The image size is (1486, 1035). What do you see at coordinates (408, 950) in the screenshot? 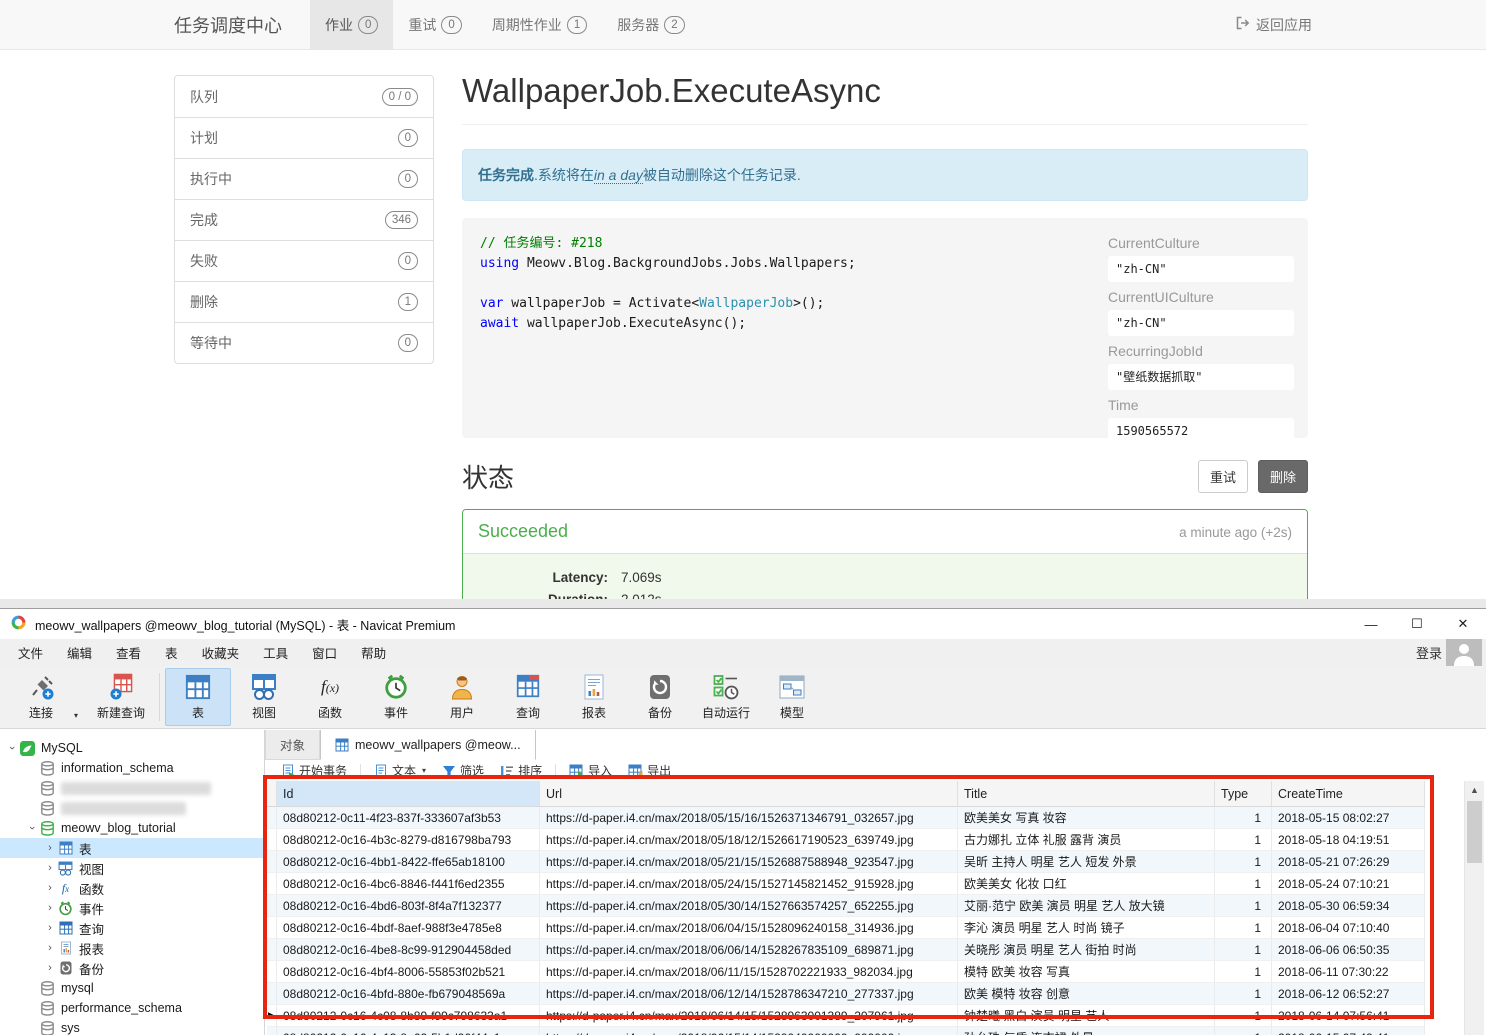
I see `cell-id: 08d80212-0c16-4be8-8c99-912904458ded` at bounding box center [408, 950].